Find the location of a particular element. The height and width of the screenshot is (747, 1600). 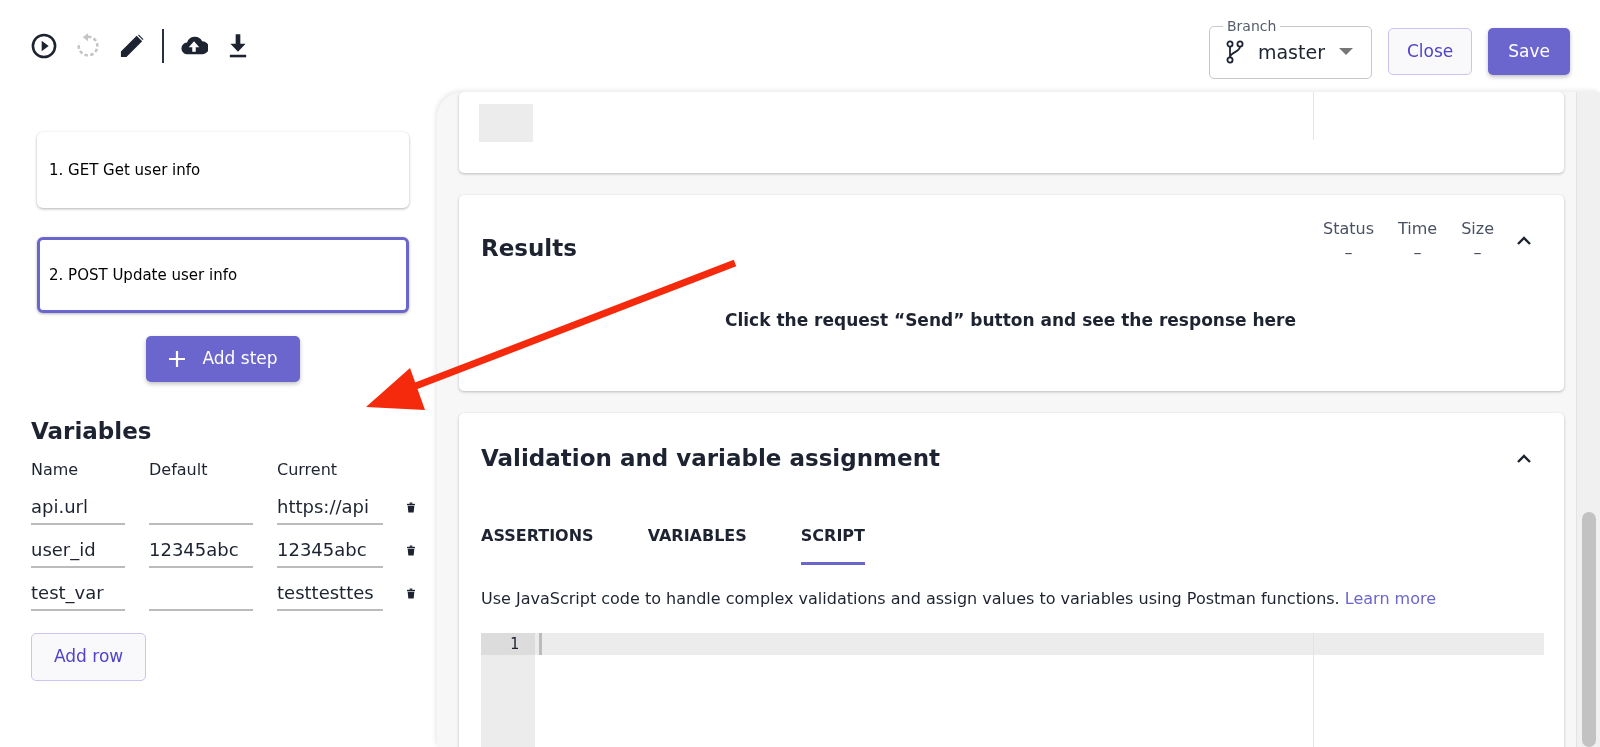

metric-label: Size is located at coordinates (1477, 229).